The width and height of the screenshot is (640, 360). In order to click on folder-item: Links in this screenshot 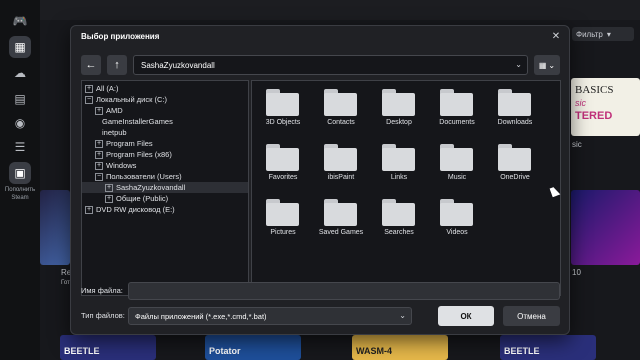, I will do `click(399, 164)`.